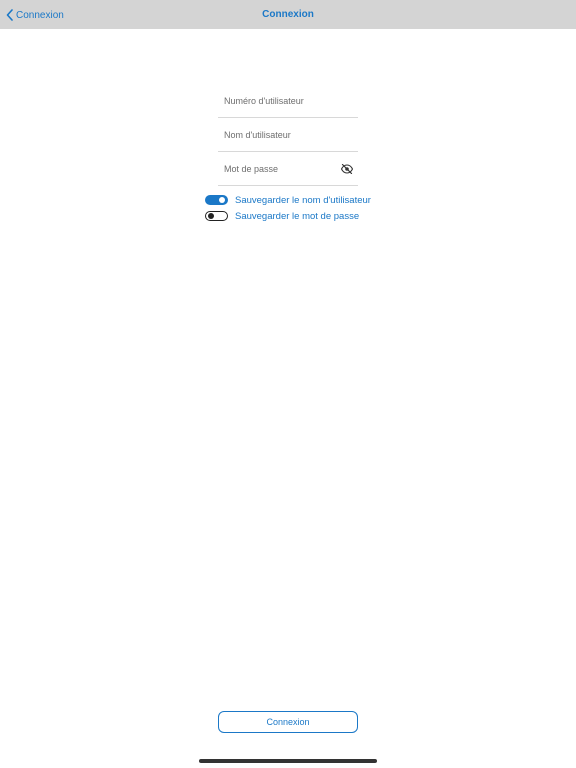 This screenshot has height=768, width=576. Describe the element at coordinates (216, 200) in the screenshot. I see `save-username-toggle` at that location.